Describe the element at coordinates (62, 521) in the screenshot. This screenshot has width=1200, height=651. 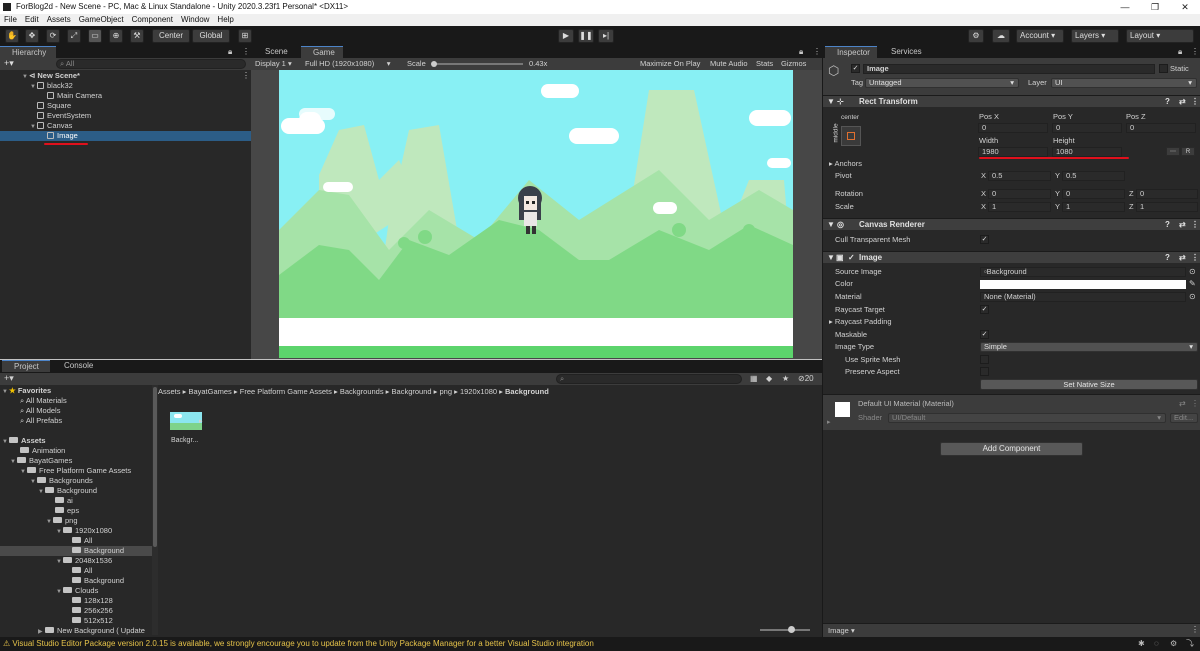
I see `folder-item: ▼ png` at that location.